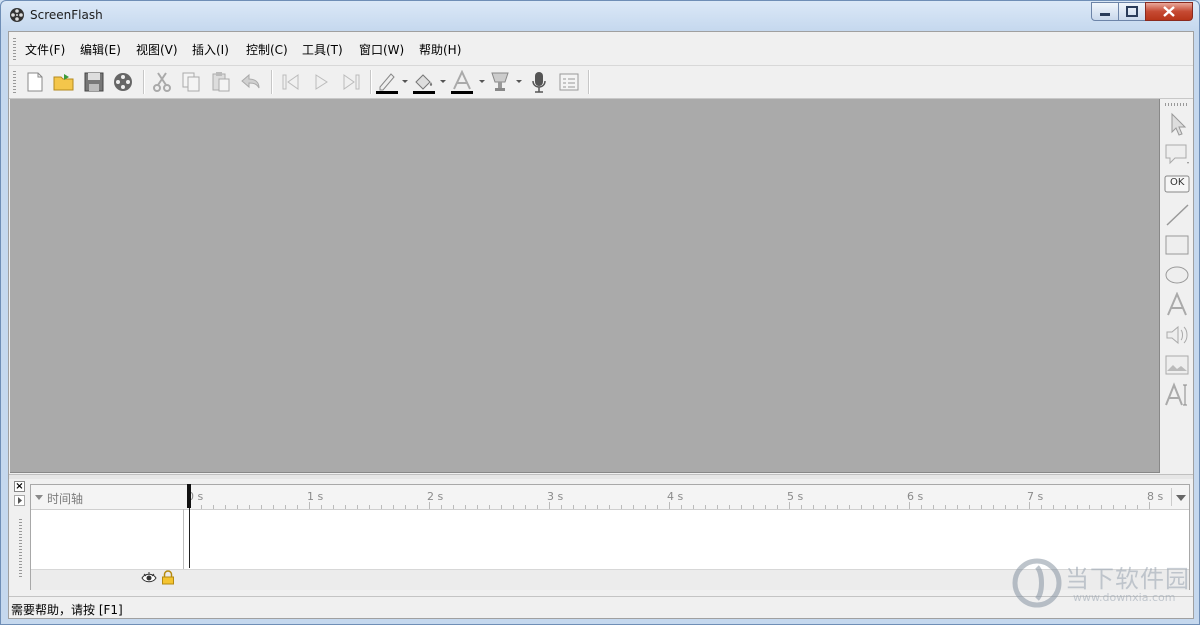 This screenshot has width=1200, height=625. I want to click on undo-button, so click(251, 82).